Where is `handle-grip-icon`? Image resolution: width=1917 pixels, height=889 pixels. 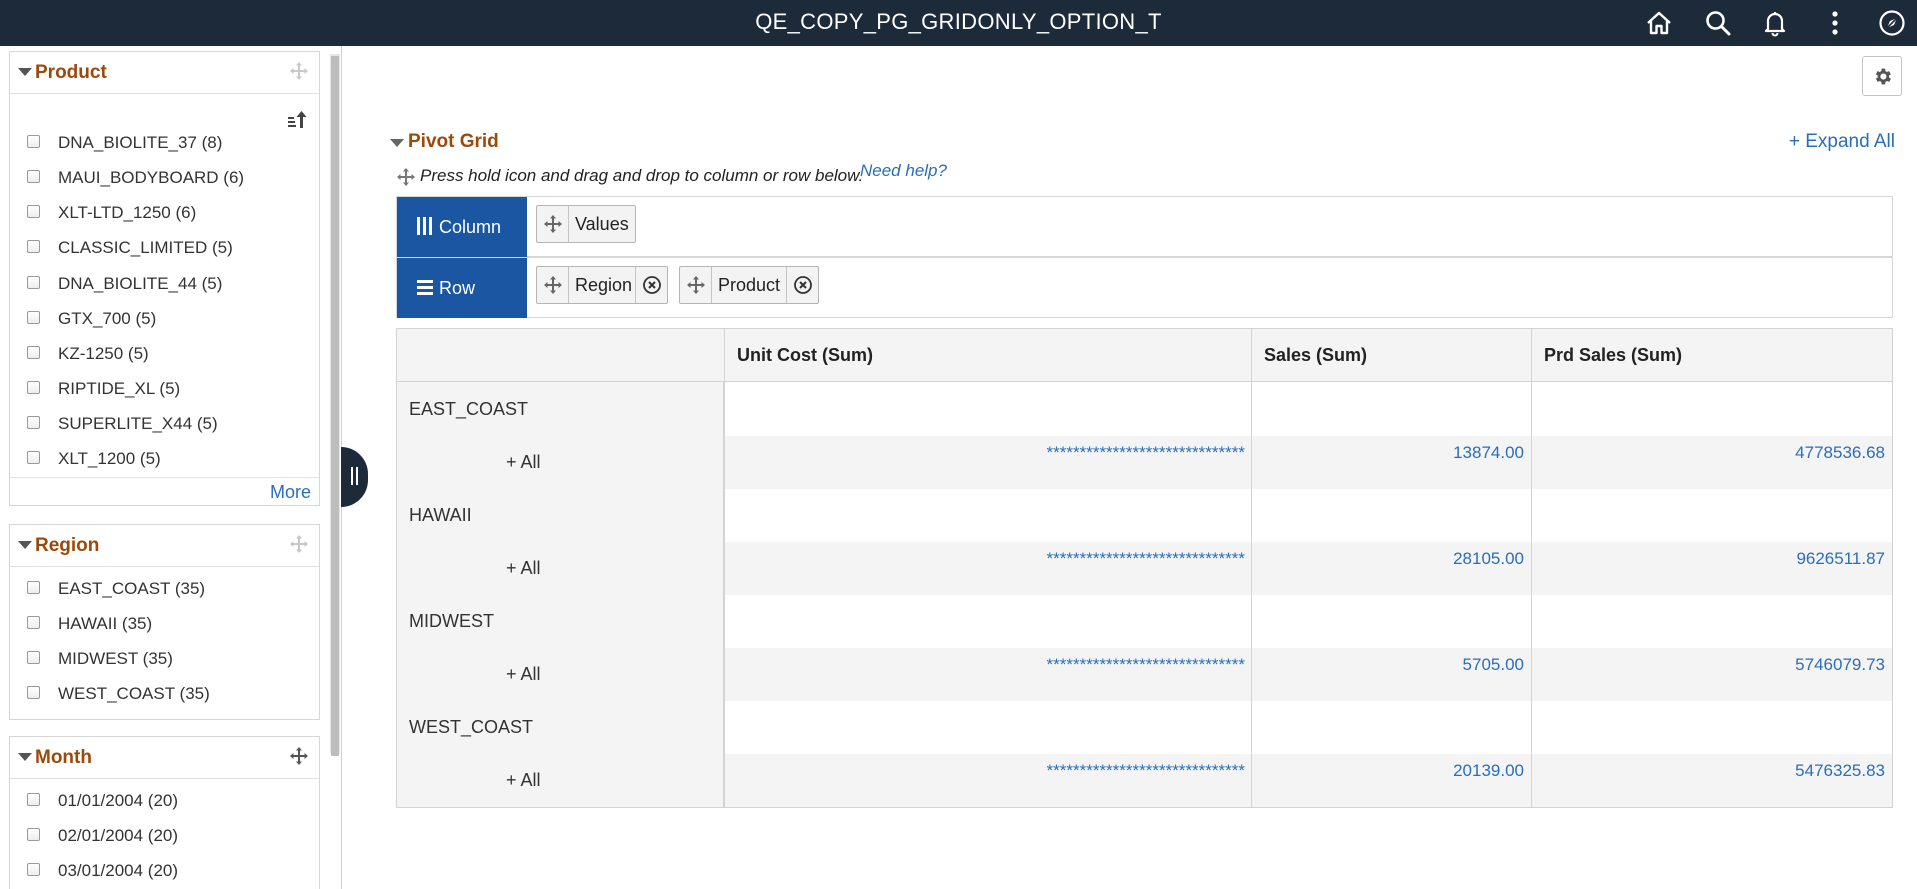 handle-grip-icon is located at coordinates (357, 476).